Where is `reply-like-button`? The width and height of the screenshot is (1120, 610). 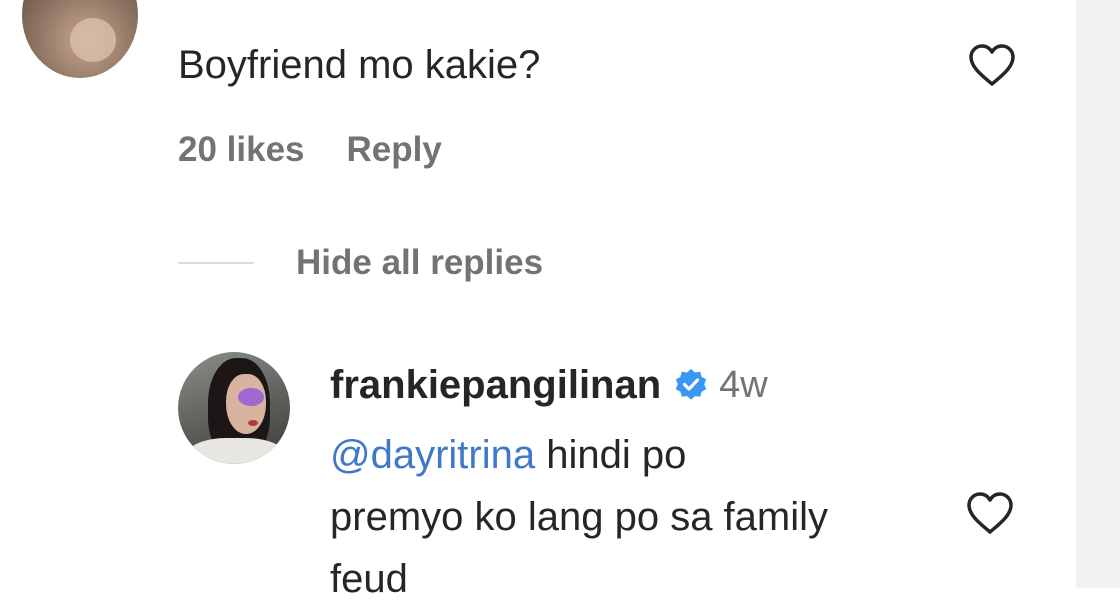 reply-like-button is located at coordinates (990, 513).